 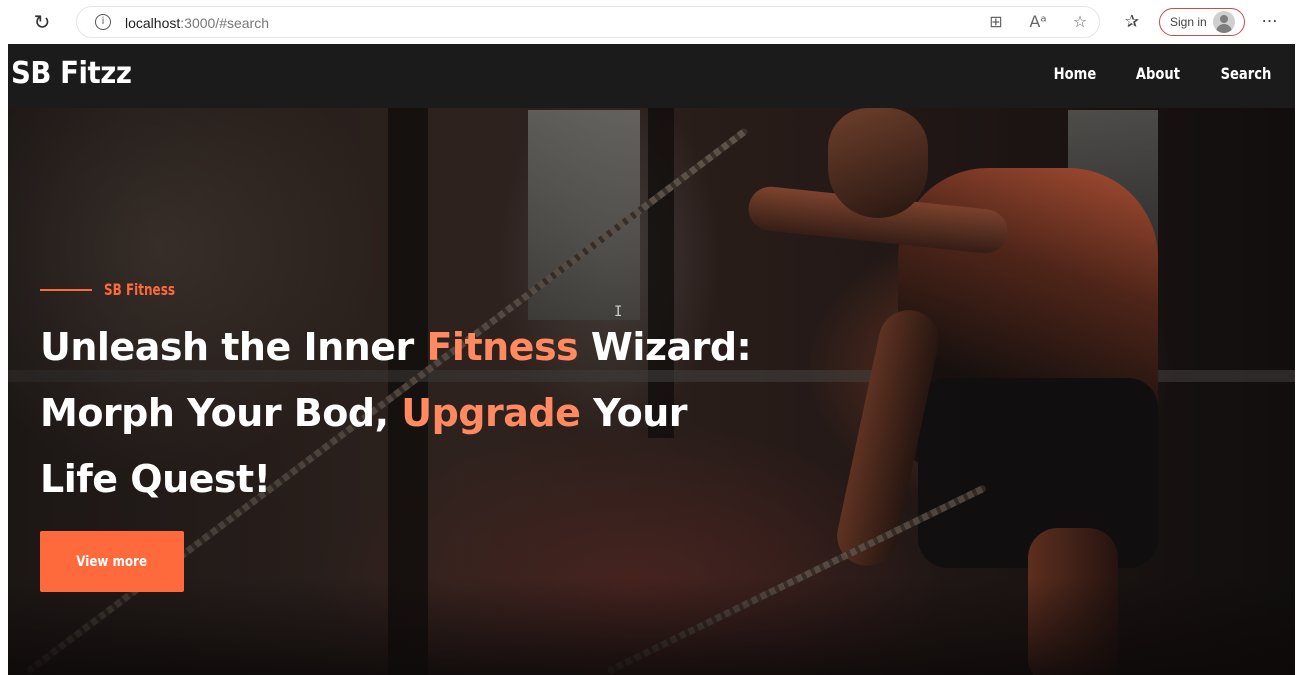 What do you see at coordinates (1188, 22) in the screenshot?
I see `sign-in-label: Sign in` at bounding box center [1188, 22].